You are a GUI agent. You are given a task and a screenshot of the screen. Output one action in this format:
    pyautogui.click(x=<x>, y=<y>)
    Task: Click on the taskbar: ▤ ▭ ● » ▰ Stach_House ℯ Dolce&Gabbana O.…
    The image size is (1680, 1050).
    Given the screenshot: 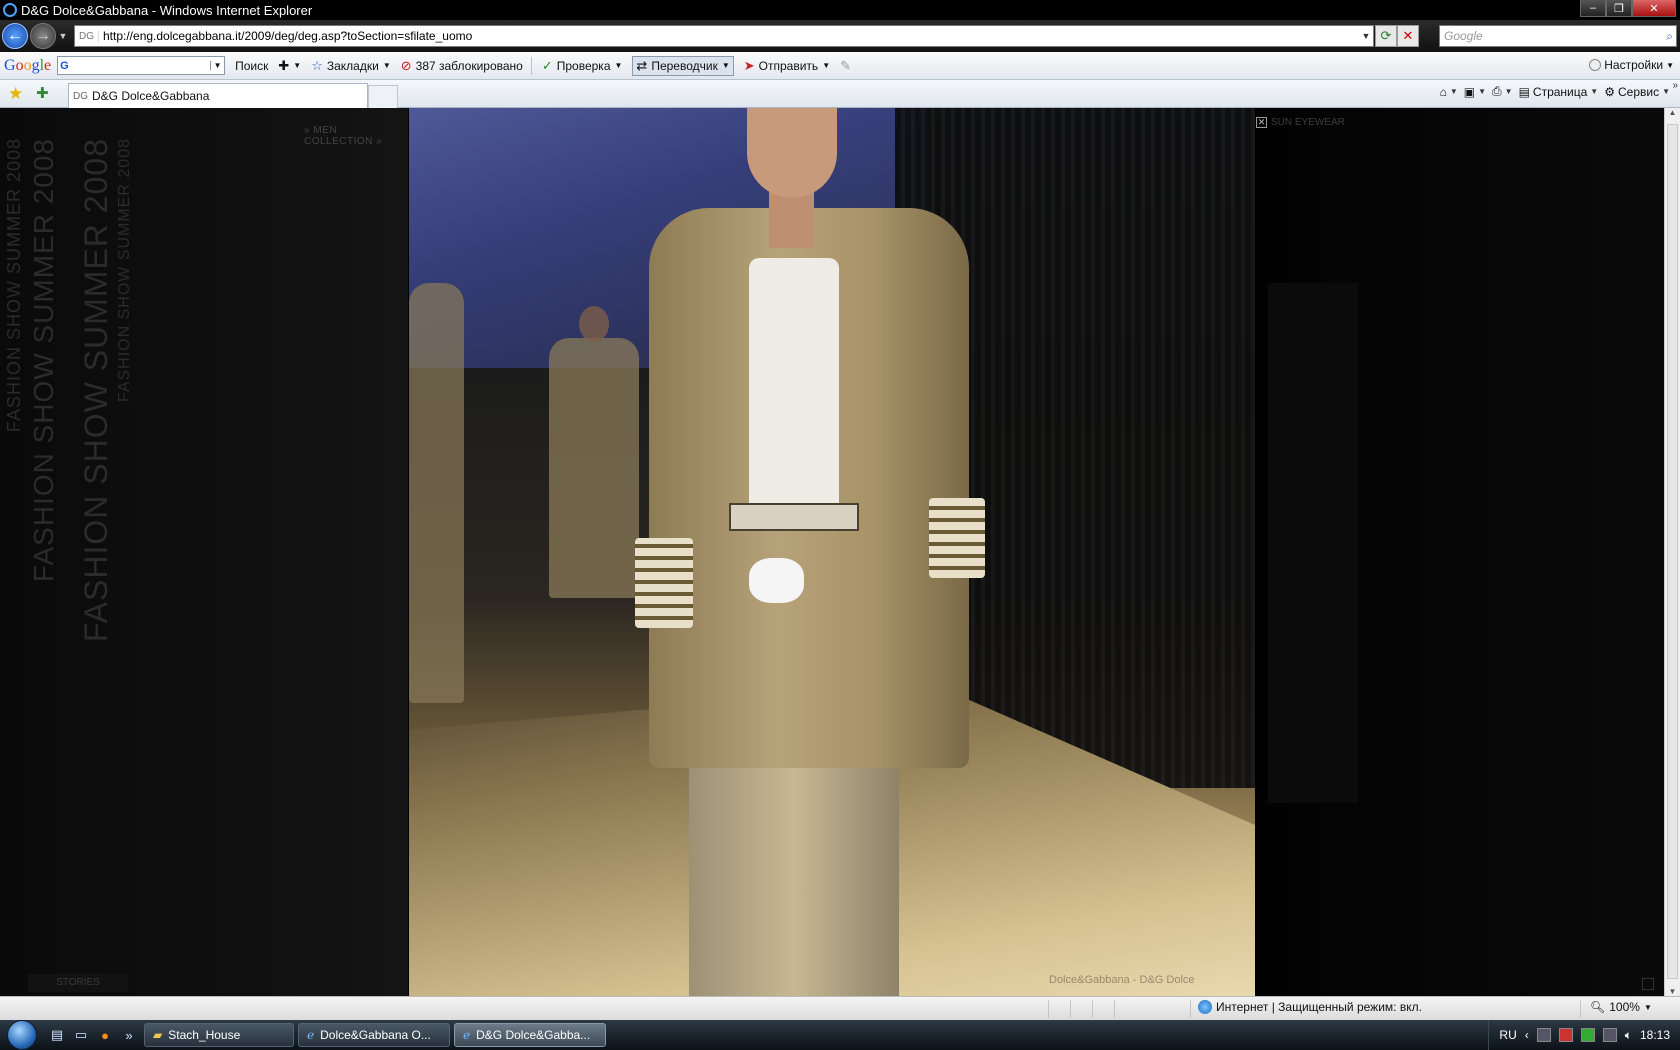 What is the action you would take?
    pyautogui.click(x=840, y=1035)
    